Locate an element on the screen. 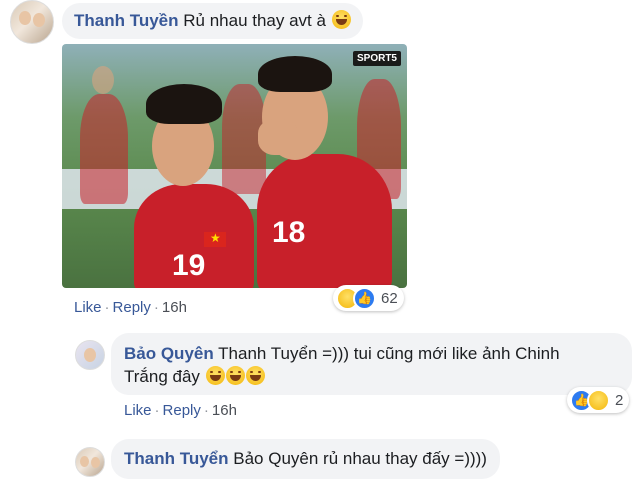 This screenshot has height=480, width=640. reply-actions: Like · Reply · 16h is located at coordinates (180, 410).